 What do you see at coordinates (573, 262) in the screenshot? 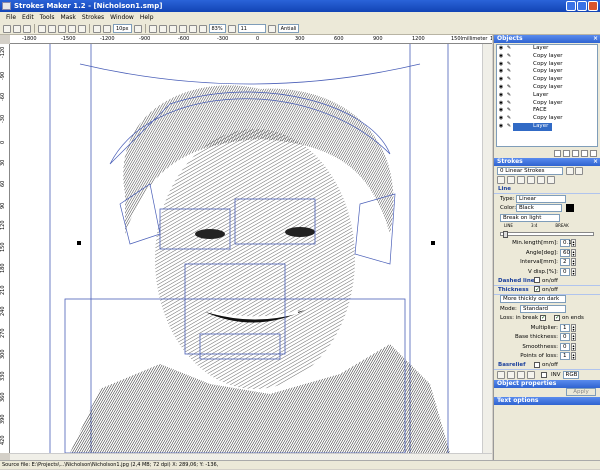
I see `interval-spin: ▴ ▾` at bounding box center [573, 262].